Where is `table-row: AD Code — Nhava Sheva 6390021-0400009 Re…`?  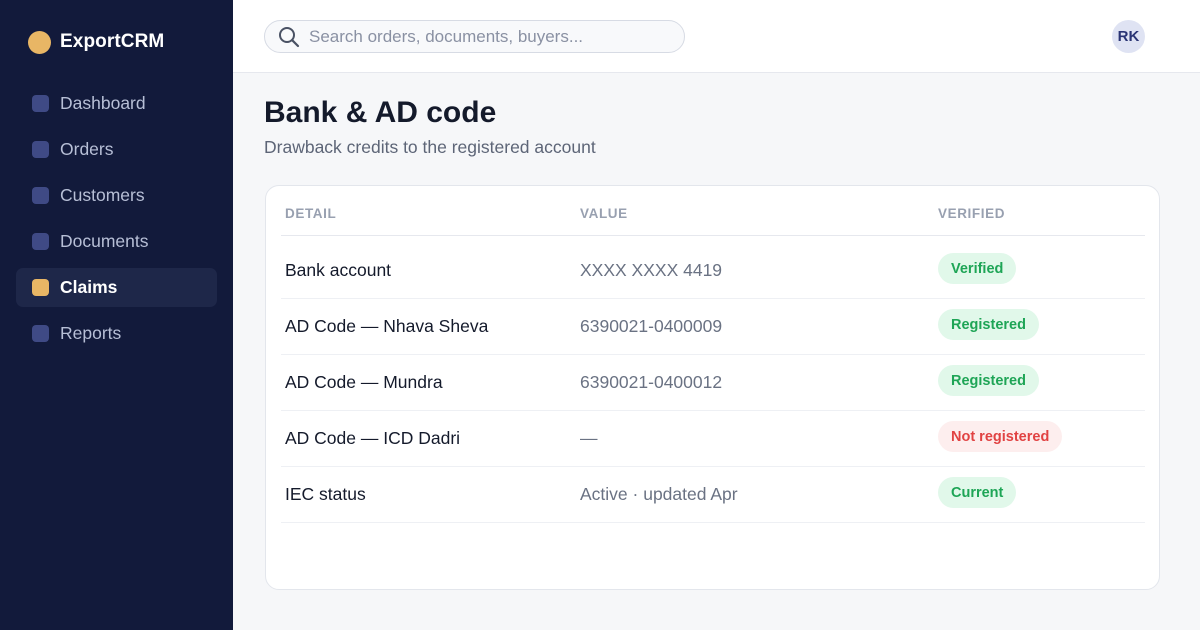
table-row: AD Code — Nhava Sheva 6390021-0400009 Re… is located at coordinates (713, 327).